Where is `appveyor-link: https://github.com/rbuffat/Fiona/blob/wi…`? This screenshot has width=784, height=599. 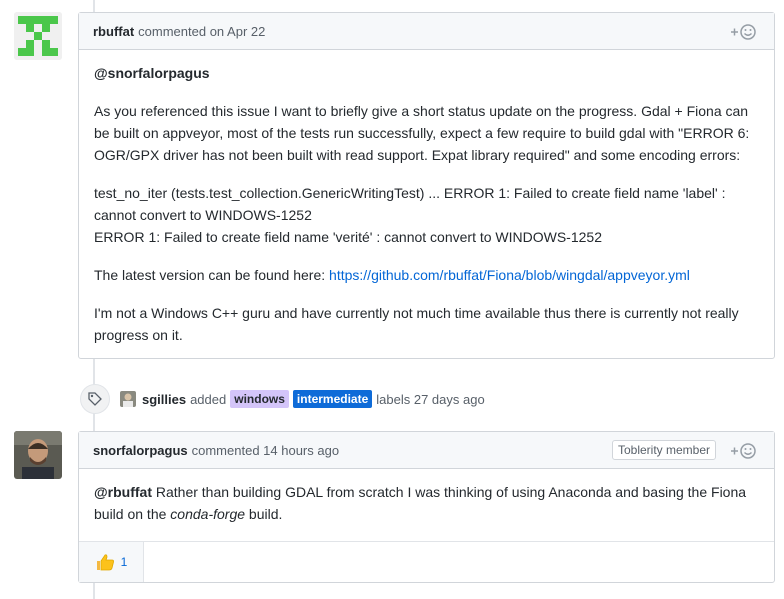
appveyor-link: https://github.com/rbuffat/Fiona/blob/wi… is located at coordinates (509, 275).